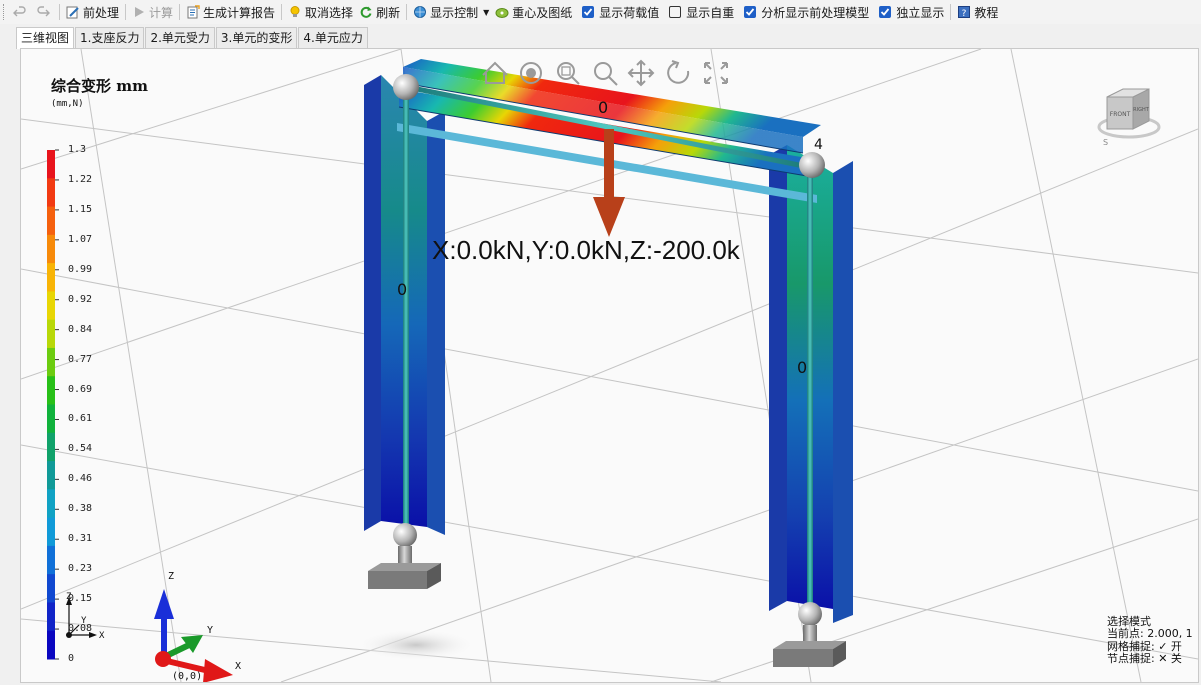  Describe the element at coordinates (818, 145) in the screenshot. I see `node-label: 4` at that location.